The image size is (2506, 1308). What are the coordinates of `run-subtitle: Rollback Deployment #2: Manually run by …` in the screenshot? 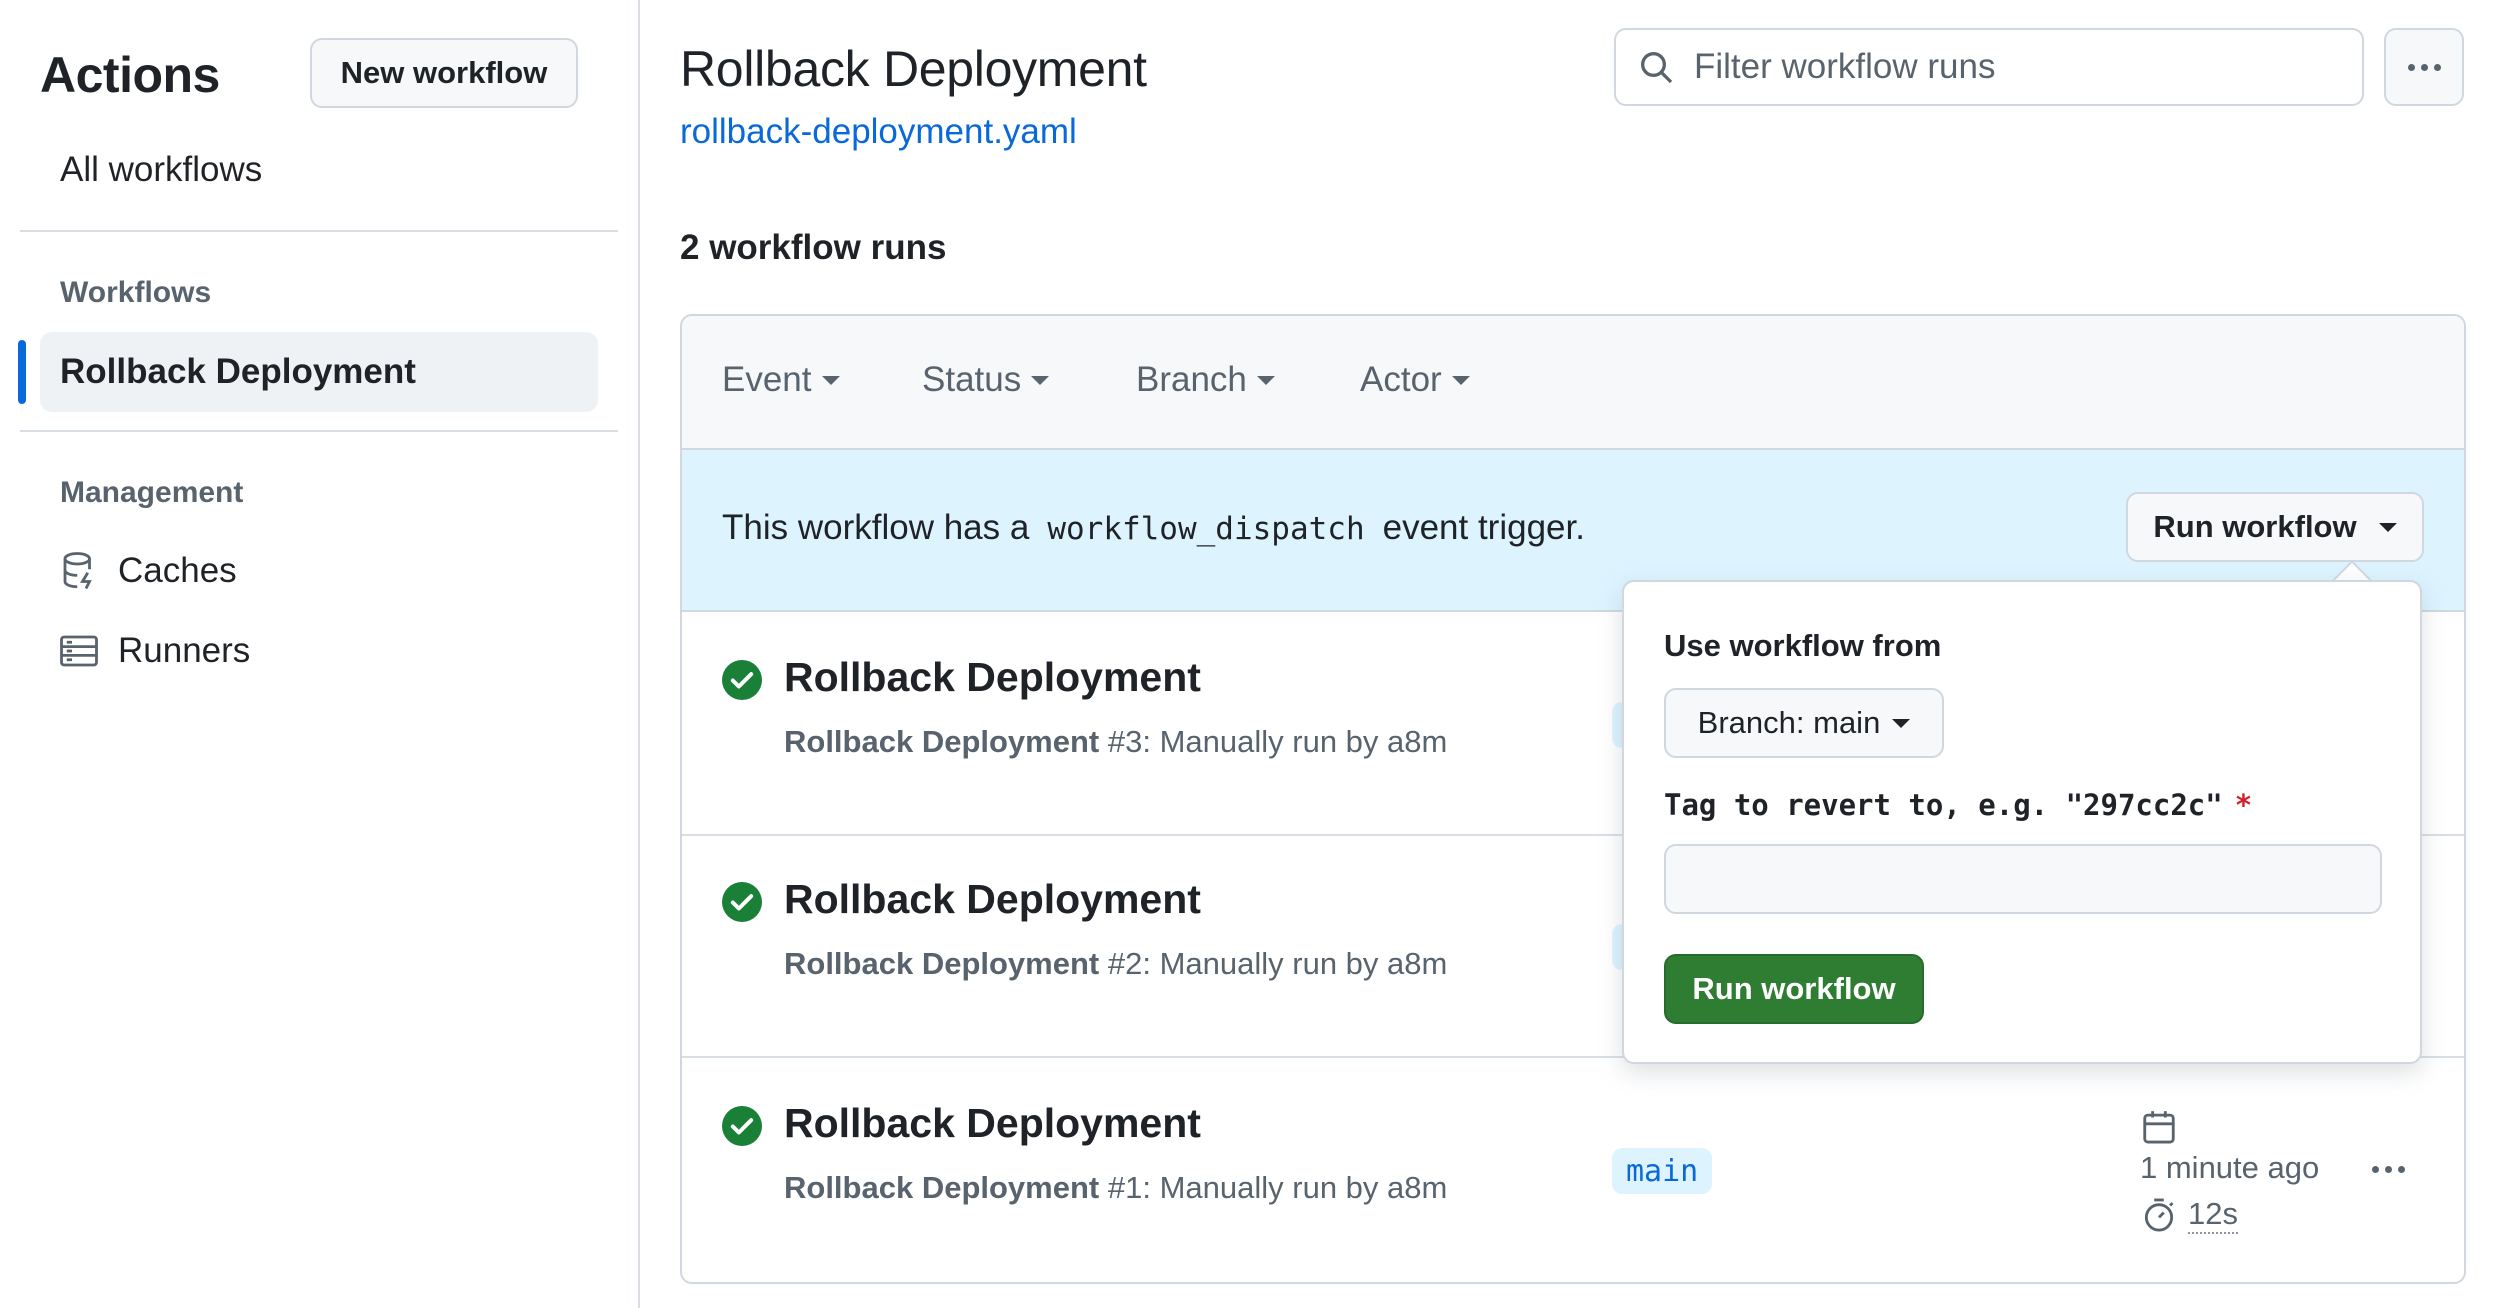 It's located at (1115, 964).